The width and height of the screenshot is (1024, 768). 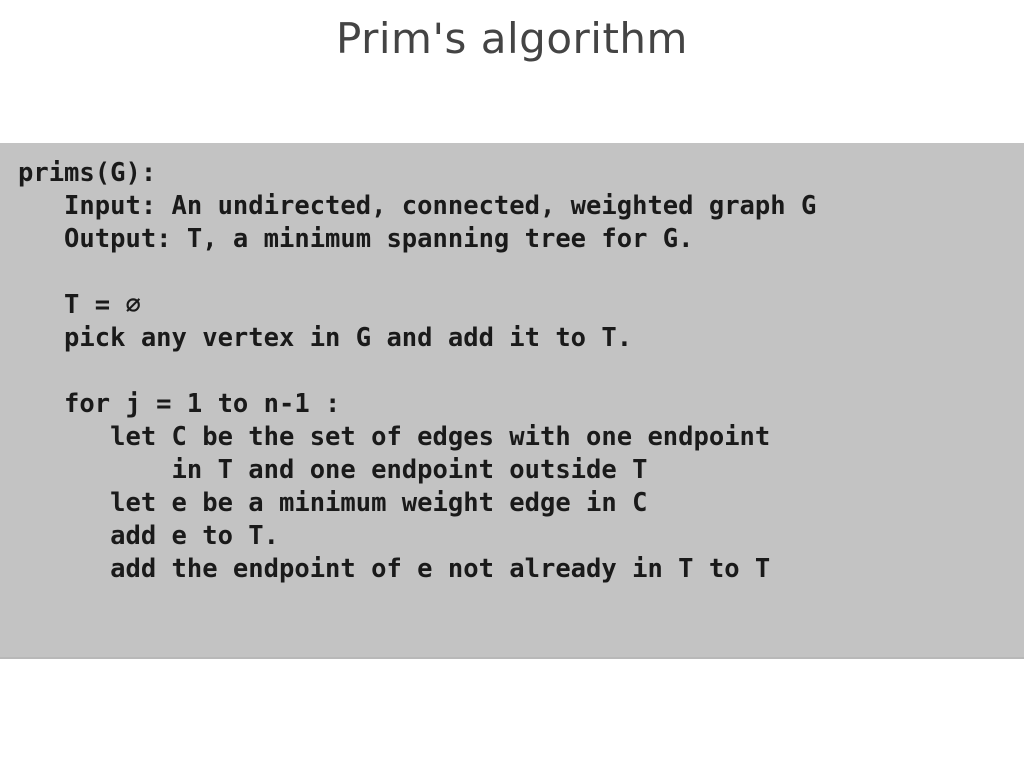 I want to click on code-line: pick any vertex in G and add it to T., so click(x=325, y=338).